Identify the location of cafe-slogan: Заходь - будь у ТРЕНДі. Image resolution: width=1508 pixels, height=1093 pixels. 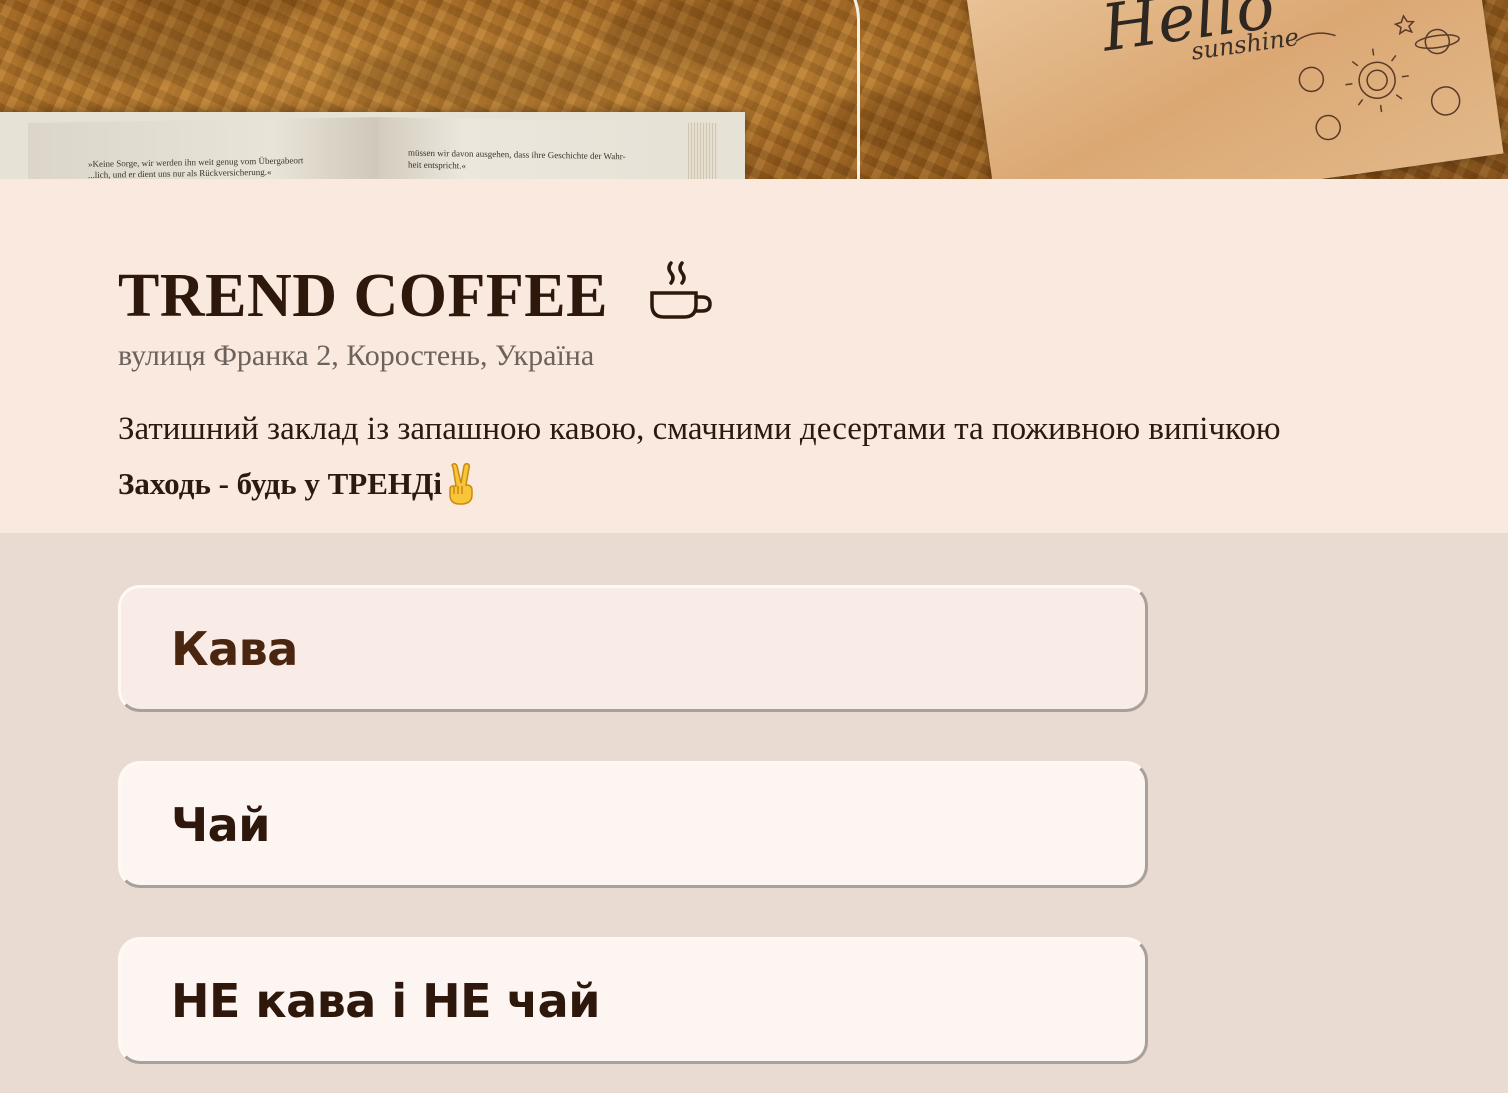
(298, 484).